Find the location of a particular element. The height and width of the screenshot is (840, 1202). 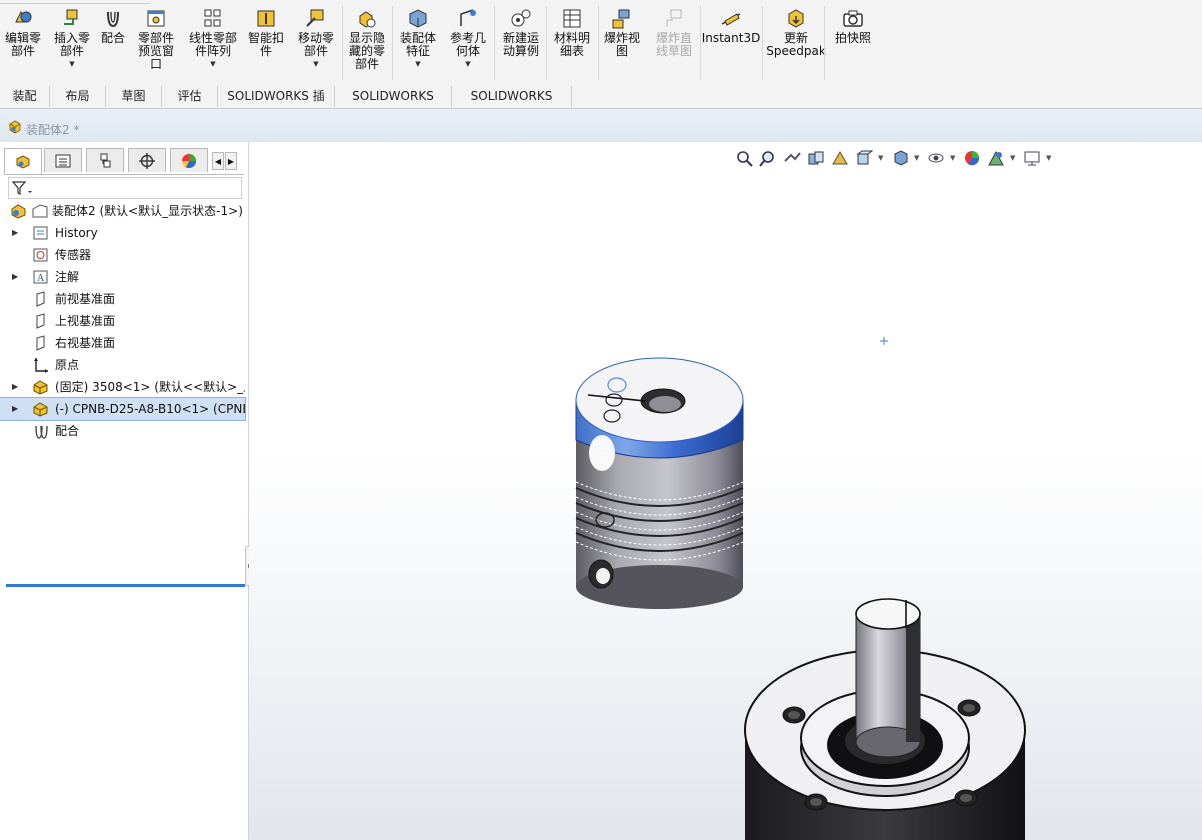

property-manager-tab is located at coordinates (63, 160).